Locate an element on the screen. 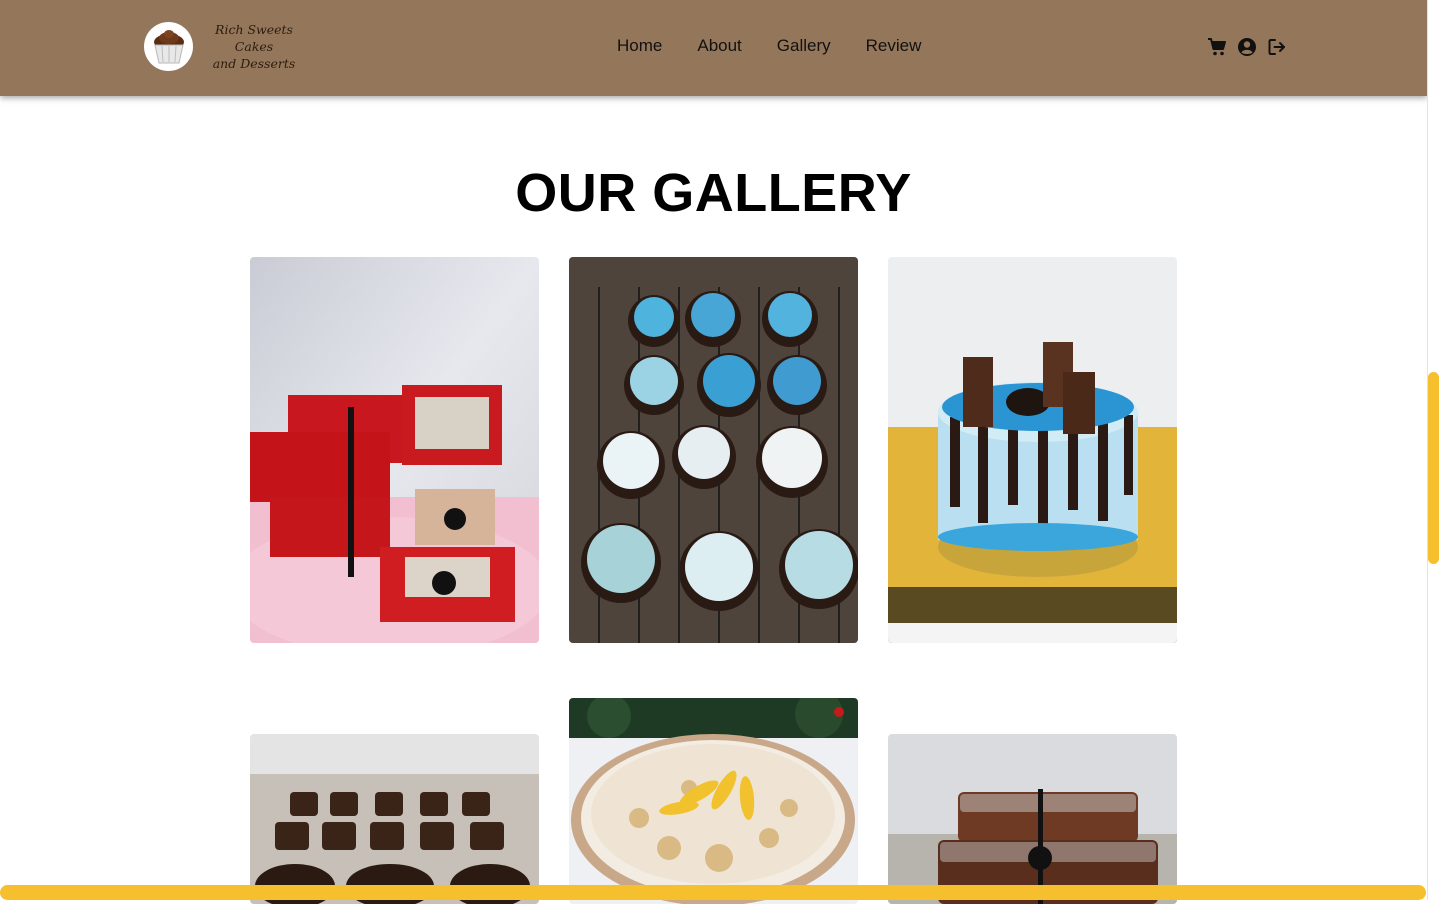 The height and width of the screenshot is (904, 1440). cart-icon is located at coordinates (1217, 47).